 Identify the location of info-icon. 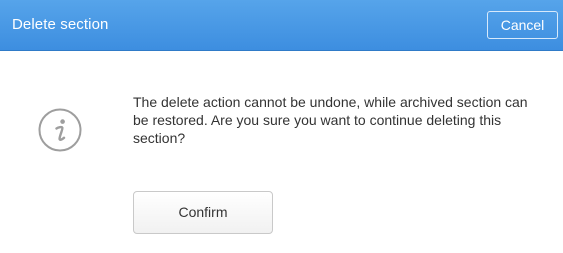
(60, 130).